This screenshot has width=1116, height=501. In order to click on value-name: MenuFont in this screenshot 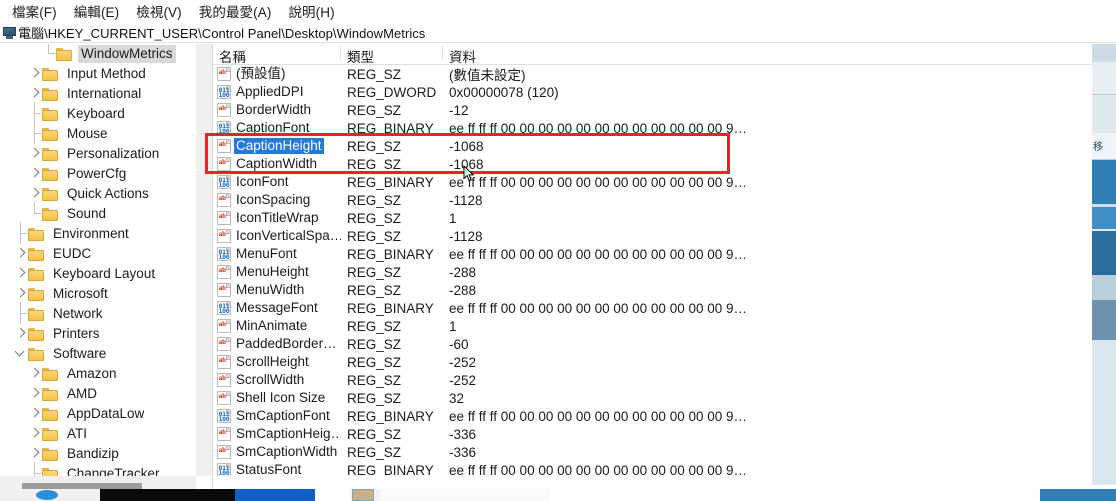, I will do `click(266, 253)`.